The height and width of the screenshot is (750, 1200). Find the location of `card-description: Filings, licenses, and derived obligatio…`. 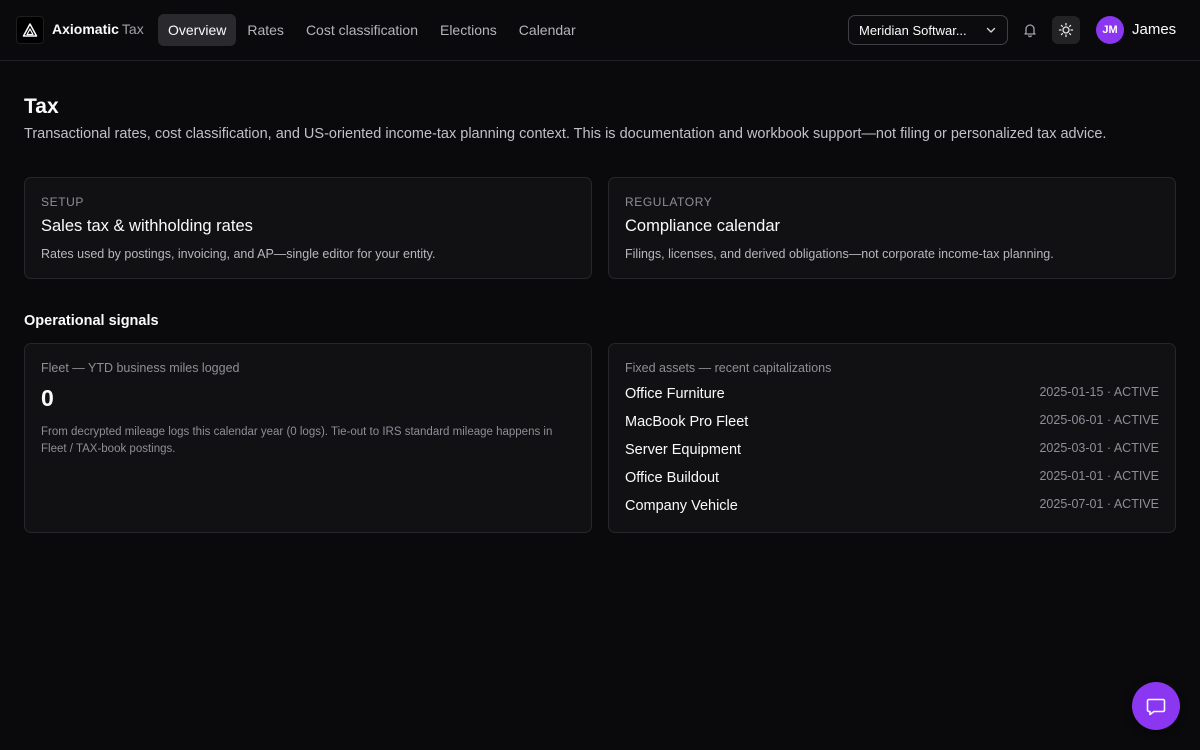

card-description: Filings, licenses, and derived obligatio… is located at coordinates (839, 254).